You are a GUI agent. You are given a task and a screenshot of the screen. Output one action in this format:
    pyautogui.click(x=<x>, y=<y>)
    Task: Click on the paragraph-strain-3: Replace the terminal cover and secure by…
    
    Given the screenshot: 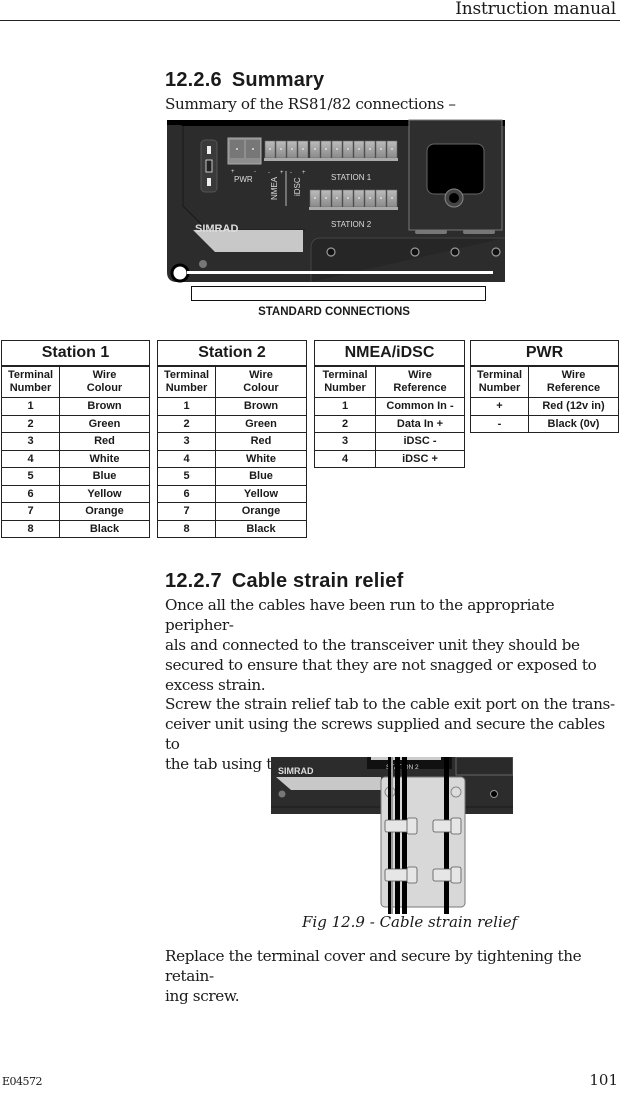 What is the action you would take?
    pyautogui.click(x=373, y=976)
    